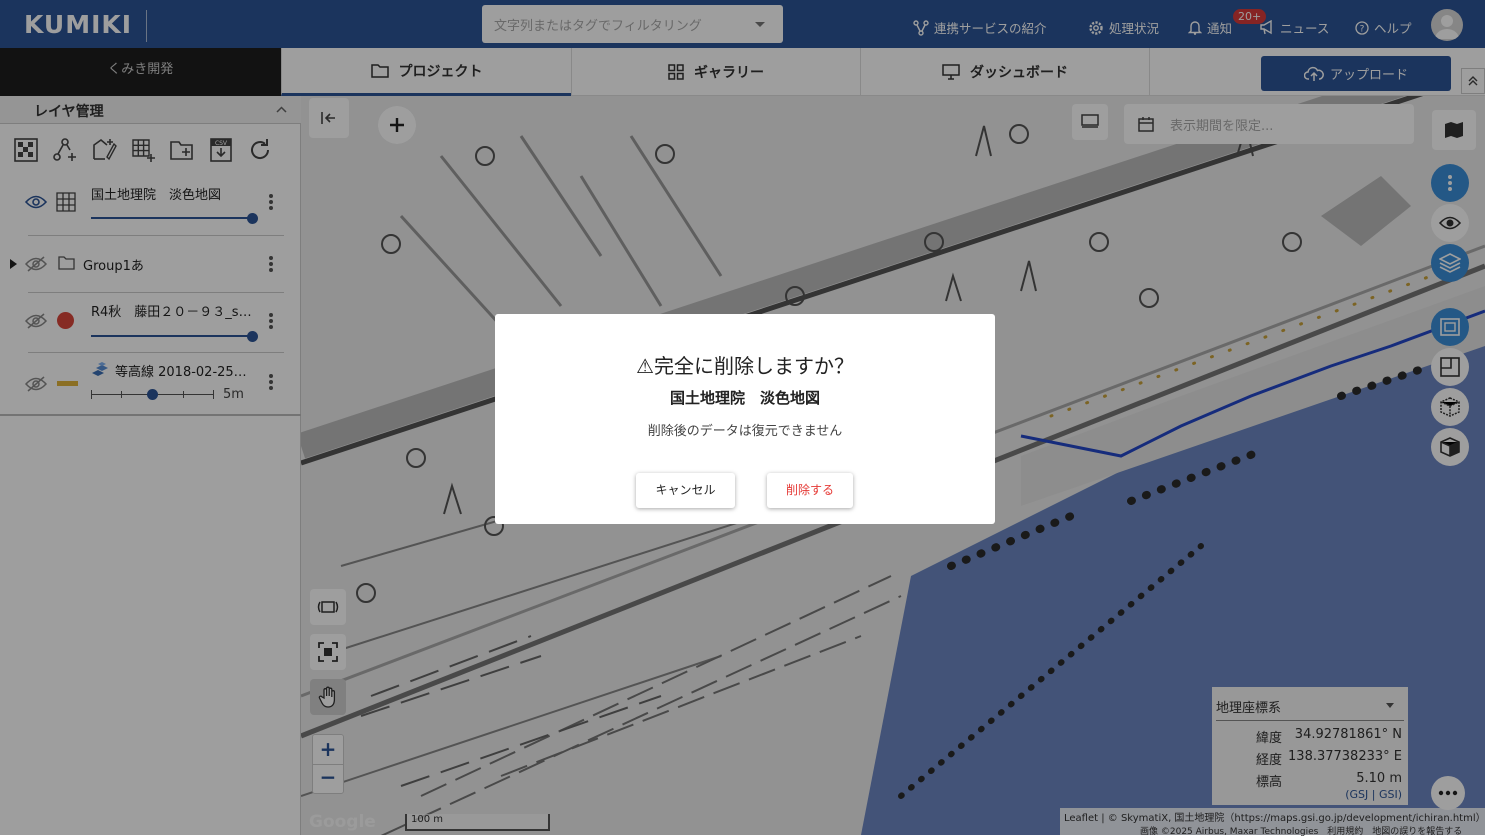 This screenshot has height=837, width=1485. I want to click on delete-button: 削除する, so click(810, 490).